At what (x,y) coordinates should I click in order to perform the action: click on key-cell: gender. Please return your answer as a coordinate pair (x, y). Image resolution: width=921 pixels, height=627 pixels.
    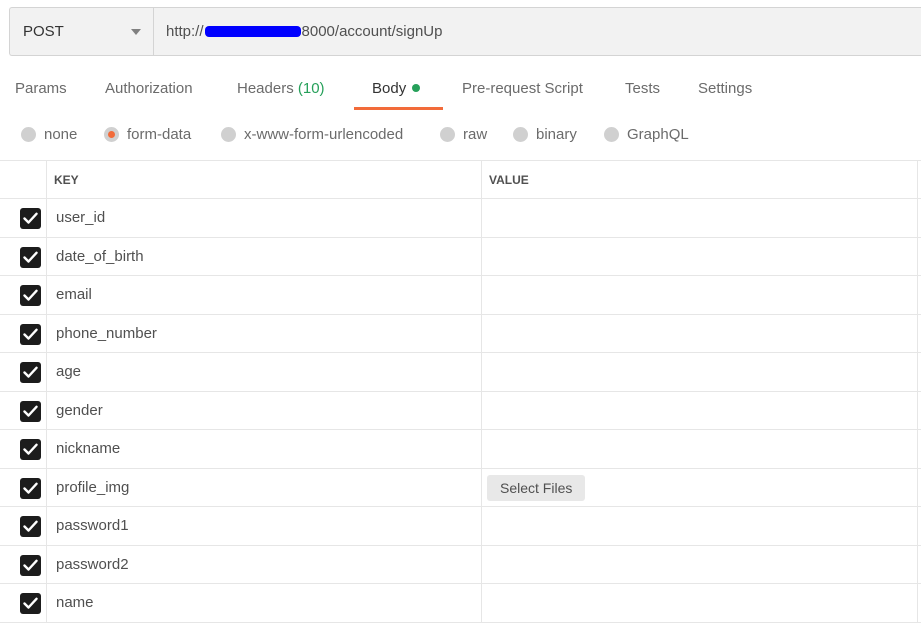
    Looking at the image, I should click on (79, 410).